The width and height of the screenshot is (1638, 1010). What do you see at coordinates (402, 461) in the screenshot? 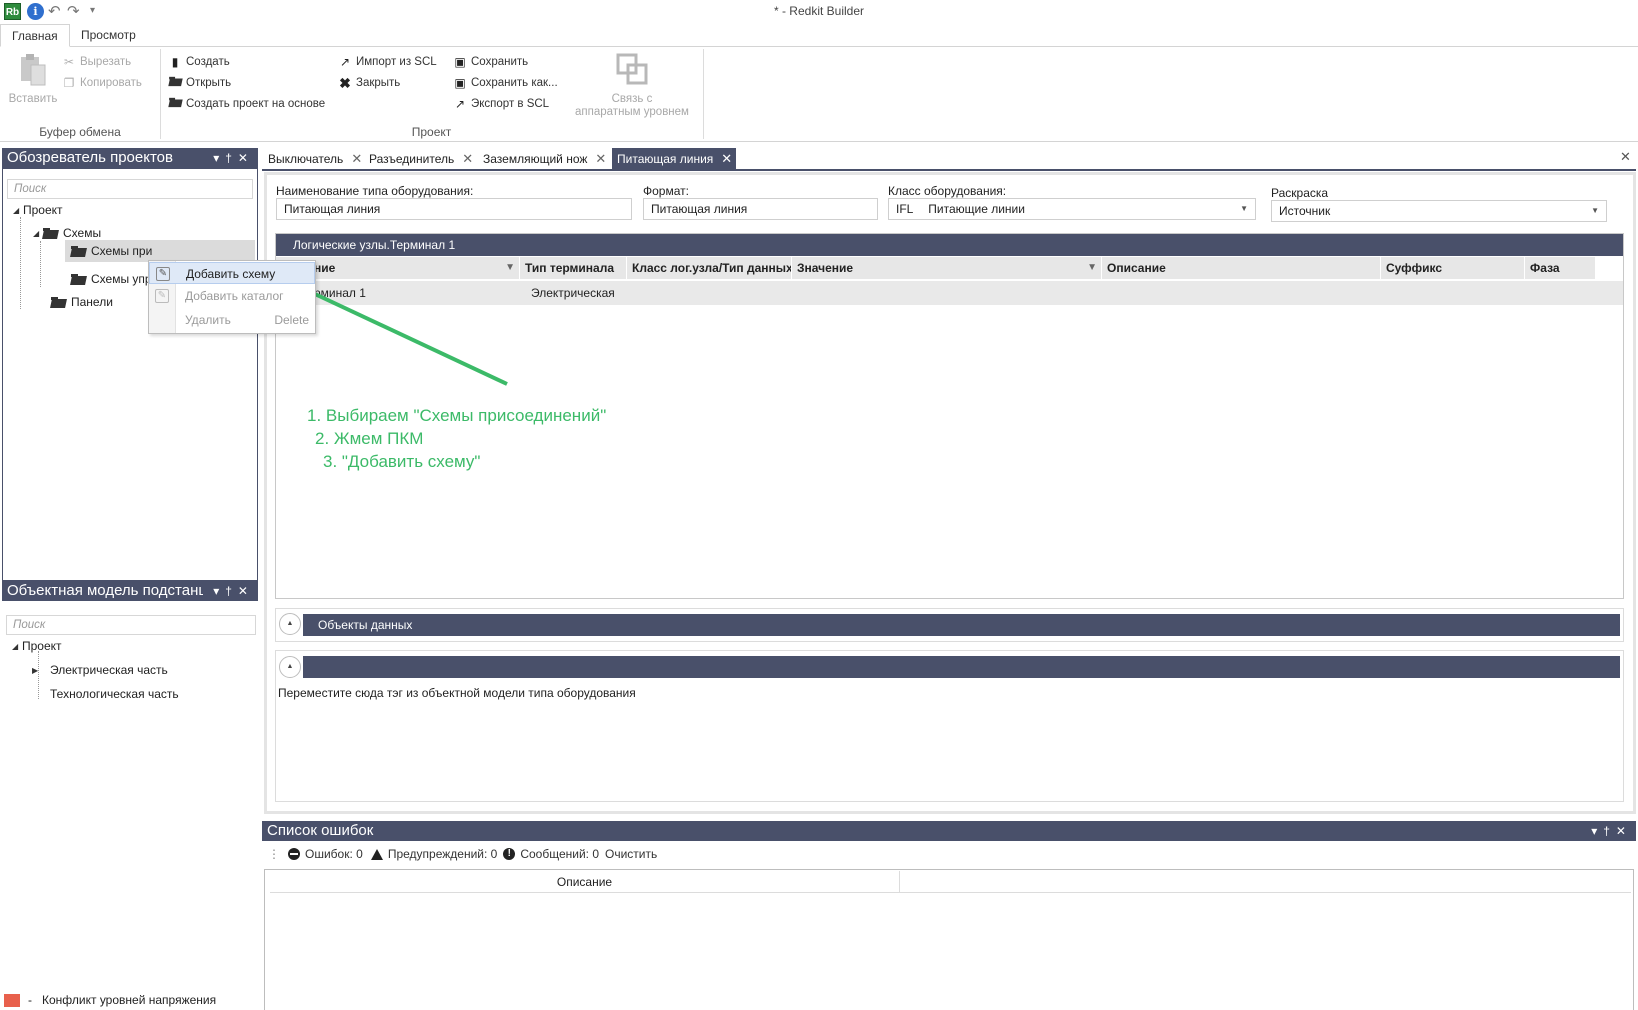
I see `annotation-step-3: 3. "Добавить схему"` at bounding box center [402, 461].